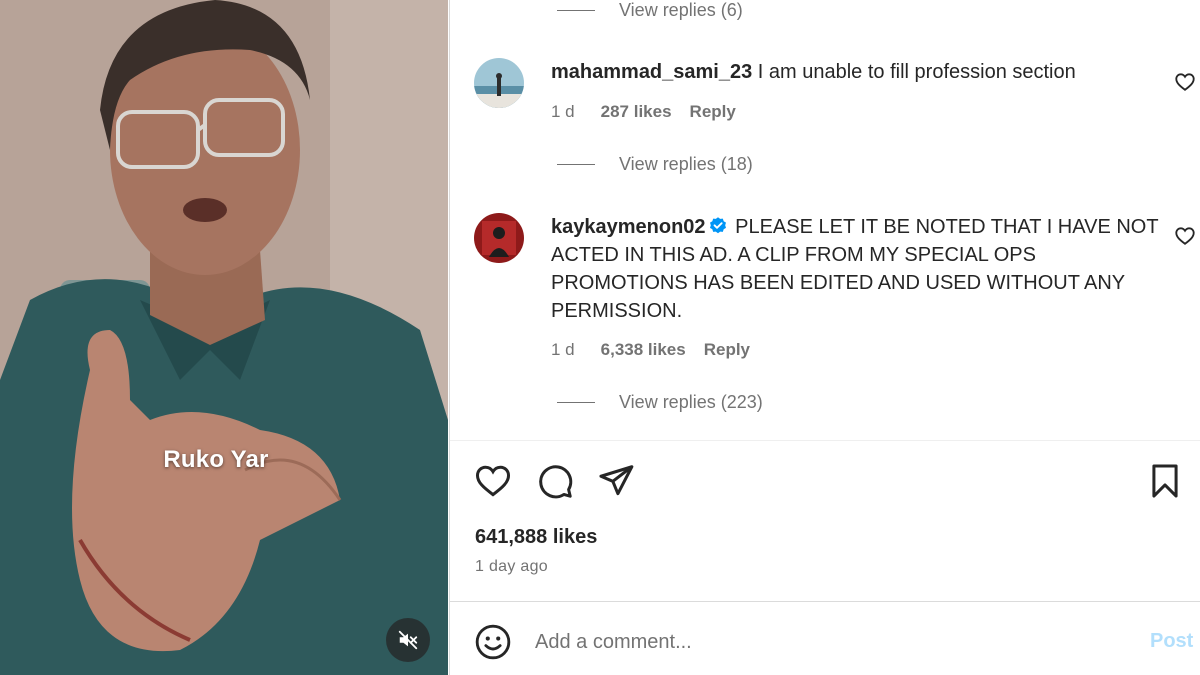 The height and width of the screenshot is (675, 1200). What do you see at coordinates (815, 642) in the screenshot?
I see `comment-input` at bounding box center [815, 642].